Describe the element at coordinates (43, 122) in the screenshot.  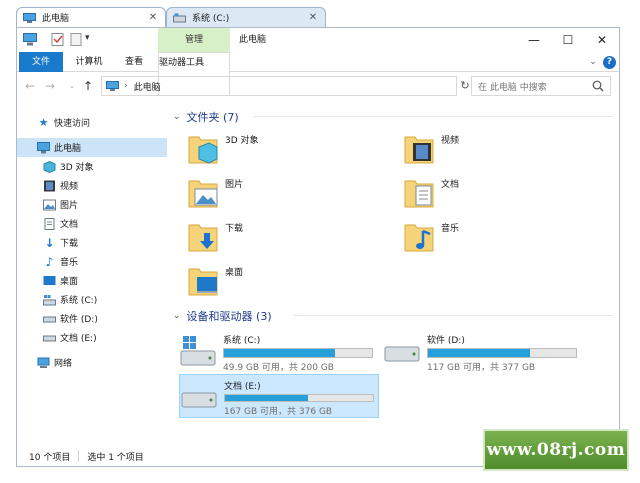
I see `star-icon: ★` at that location.